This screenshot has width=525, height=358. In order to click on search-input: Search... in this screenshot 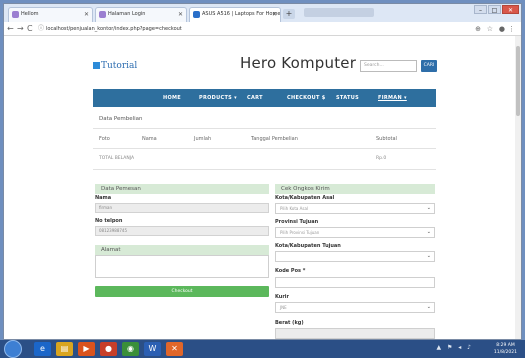, I will do `click(388, 66)`.